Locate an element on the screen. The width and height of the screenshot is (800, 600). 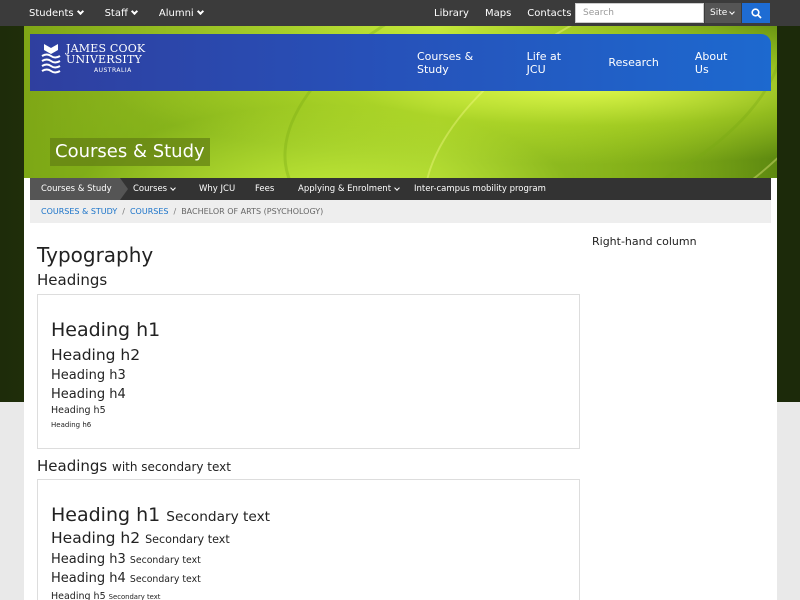
subnav-fees: Fees is located at coordinates (264, 189).